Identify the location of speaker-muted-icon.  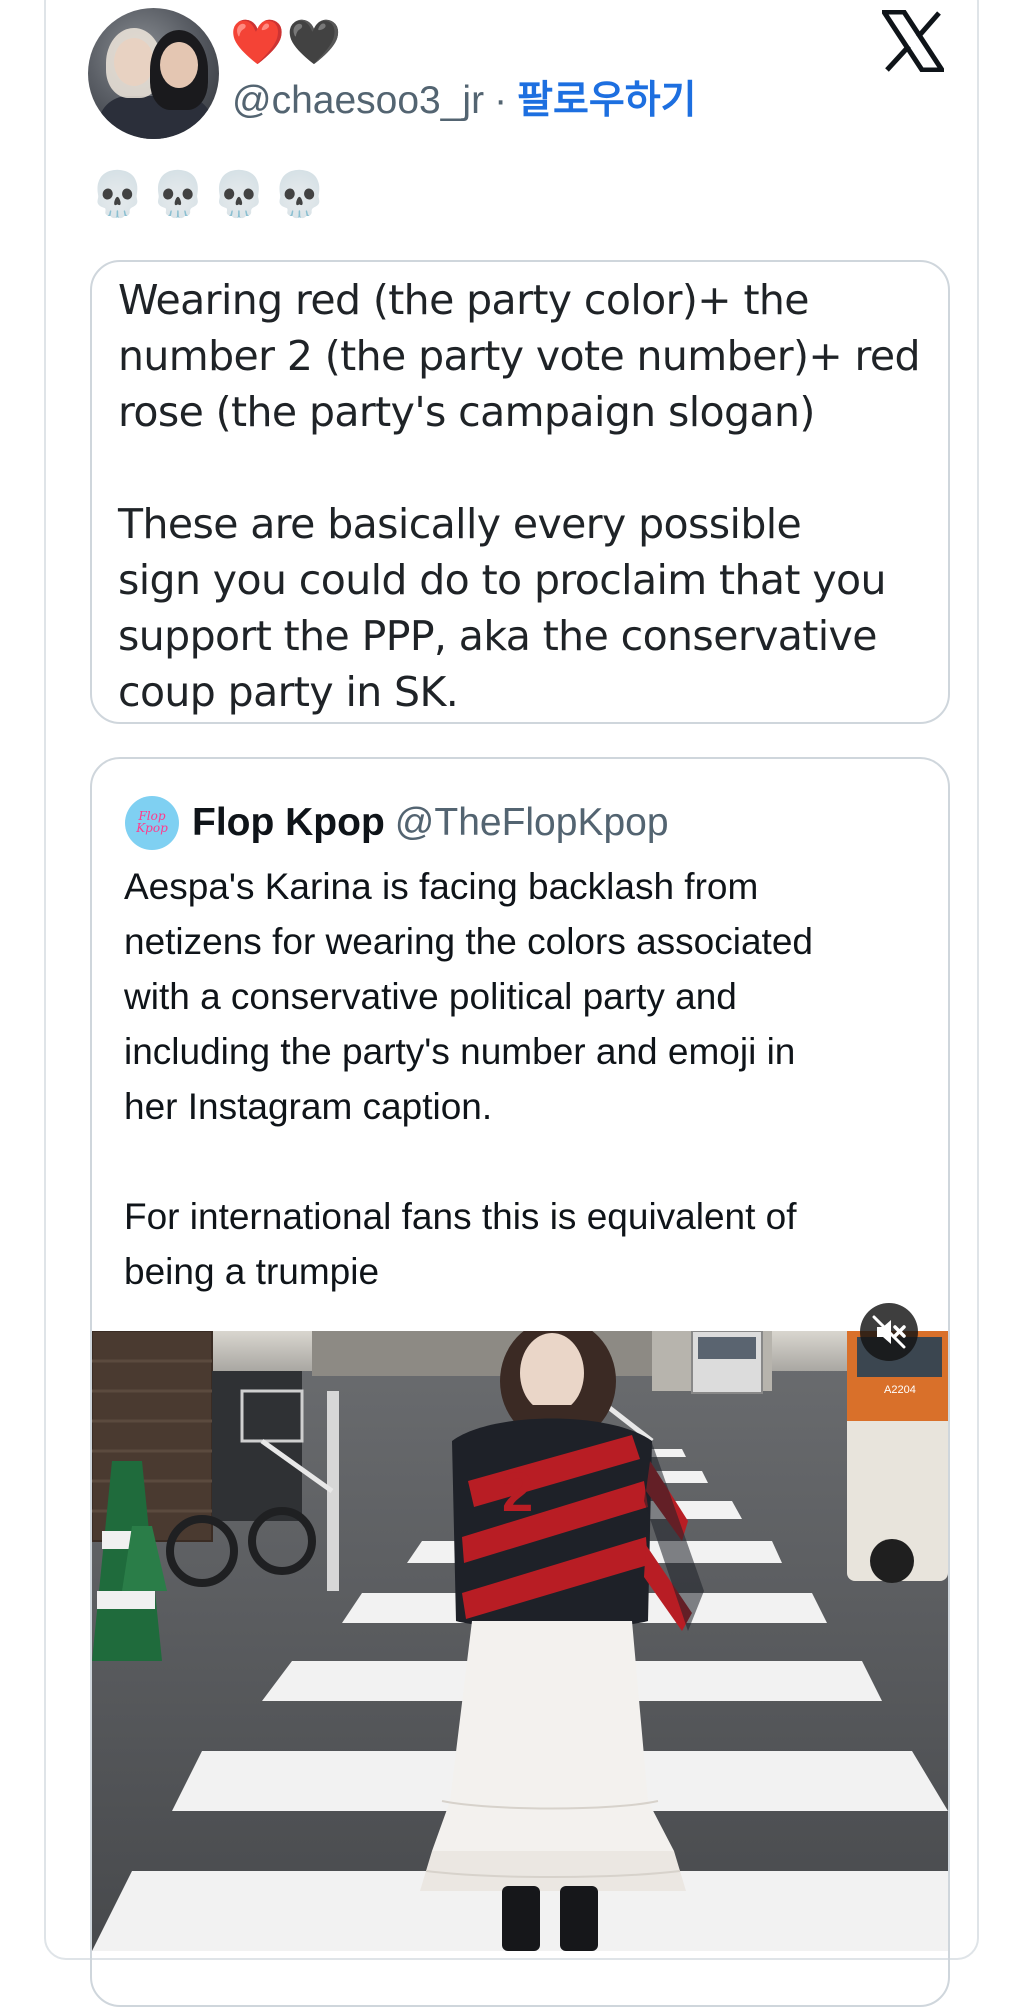
(889, 1332).